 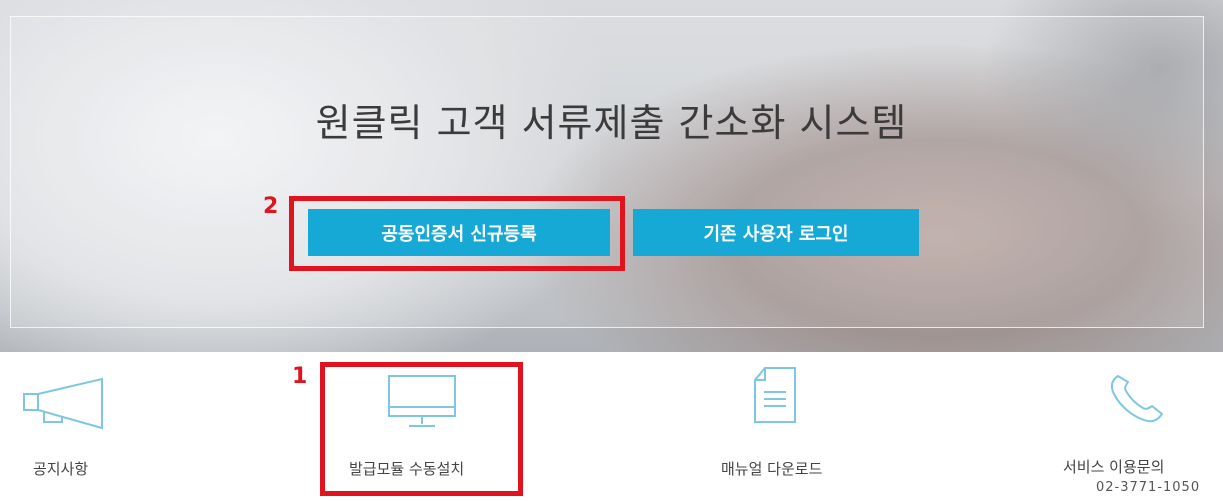 I want to click on service-phone-number: 02-3771-1050, so click(x=1148, y=487).